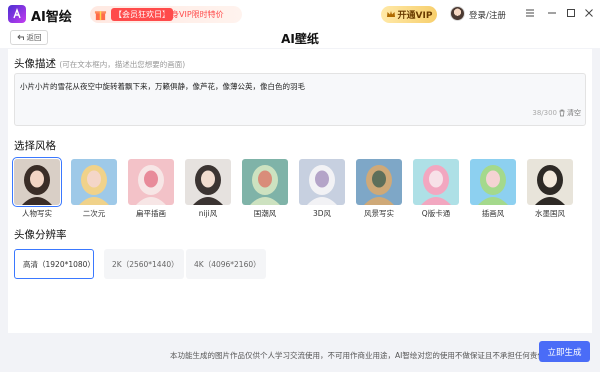 This screenshot has width=600, height=372. Describe the element at coordinates (122, 64) in the screenshot. I see `description-hint: (可在文本框内，描述出您想要的画面)` at that location.